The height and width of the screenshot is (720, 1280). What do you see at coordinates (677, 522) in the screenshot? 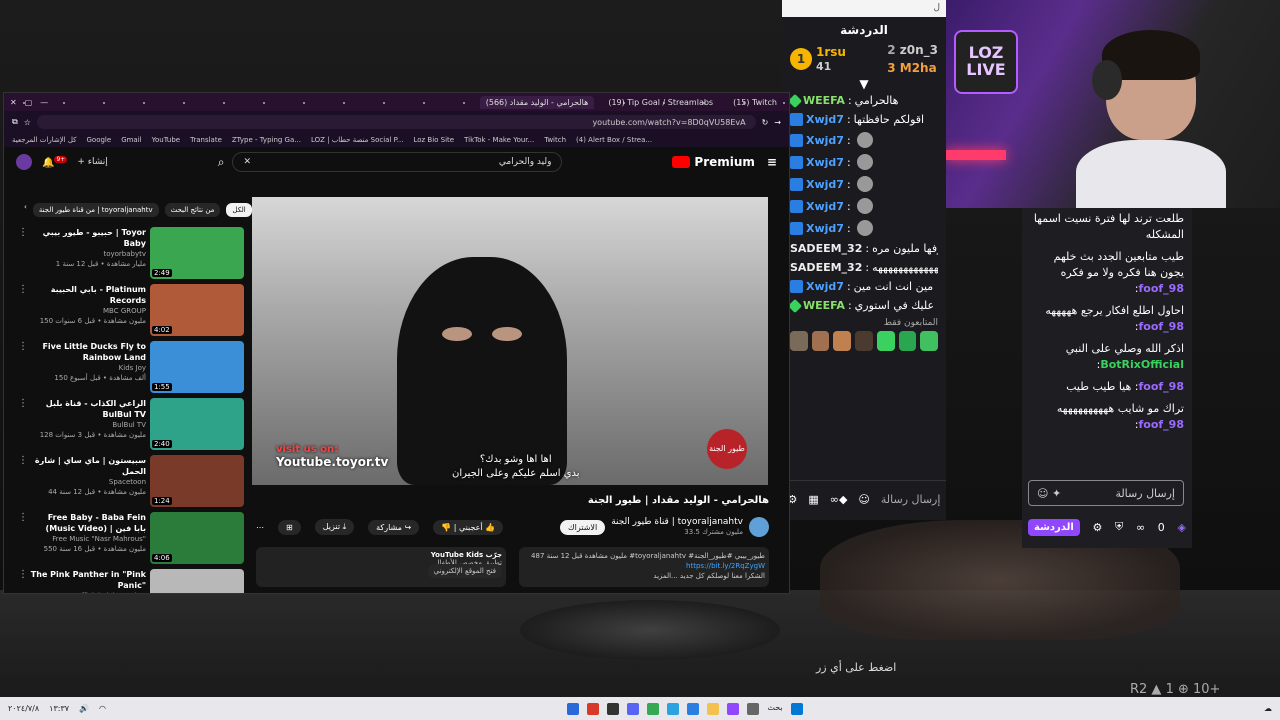
I see `channel-name: قناة طيور الجنة | toyoraljanahtv` at bounding box center [677, 522].